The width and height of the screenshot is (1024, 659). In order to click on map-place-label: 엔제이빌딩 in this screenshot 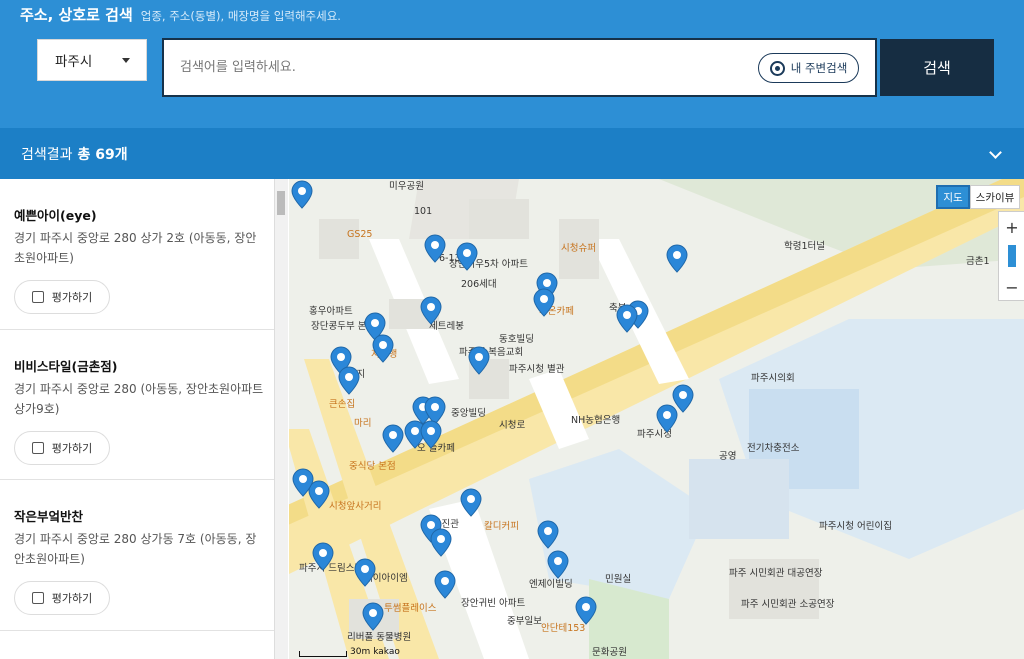, I will do `click(551, 584)`.